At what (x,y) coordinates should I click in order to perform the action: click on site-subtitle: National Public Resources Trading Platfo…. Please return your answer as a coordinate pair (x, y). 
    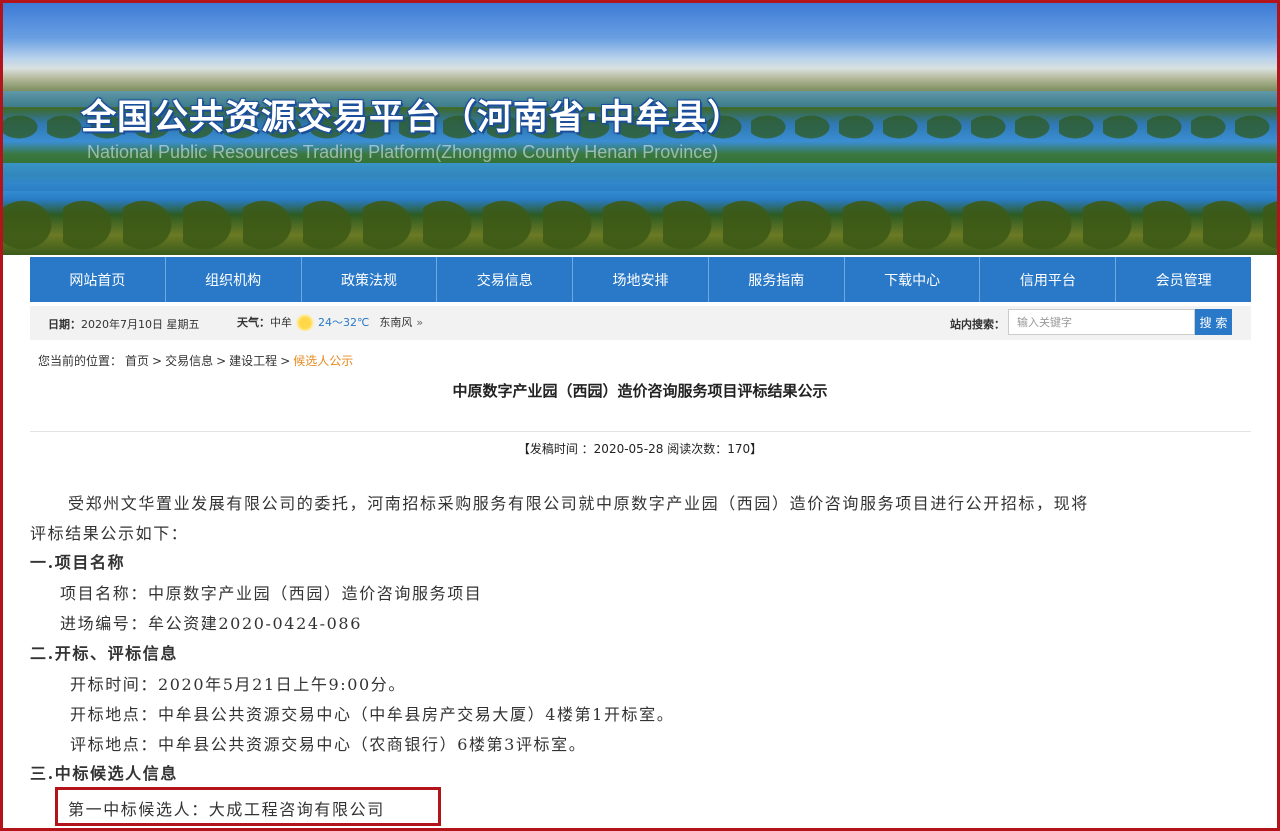
    Looking at the image, I should click on (403, 152).